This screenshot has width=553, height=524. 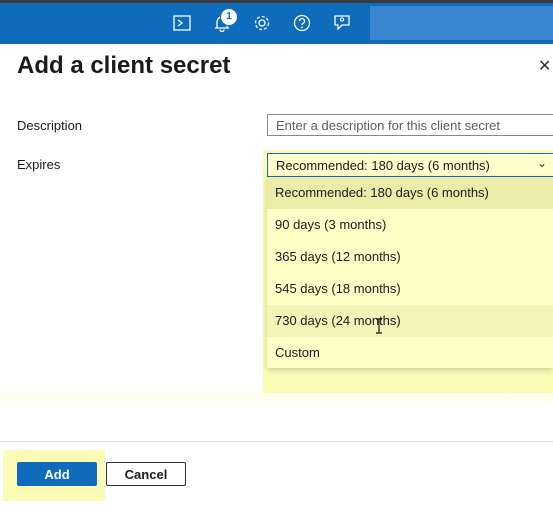 I want to click on help-icon, so click(x=302, y=23).